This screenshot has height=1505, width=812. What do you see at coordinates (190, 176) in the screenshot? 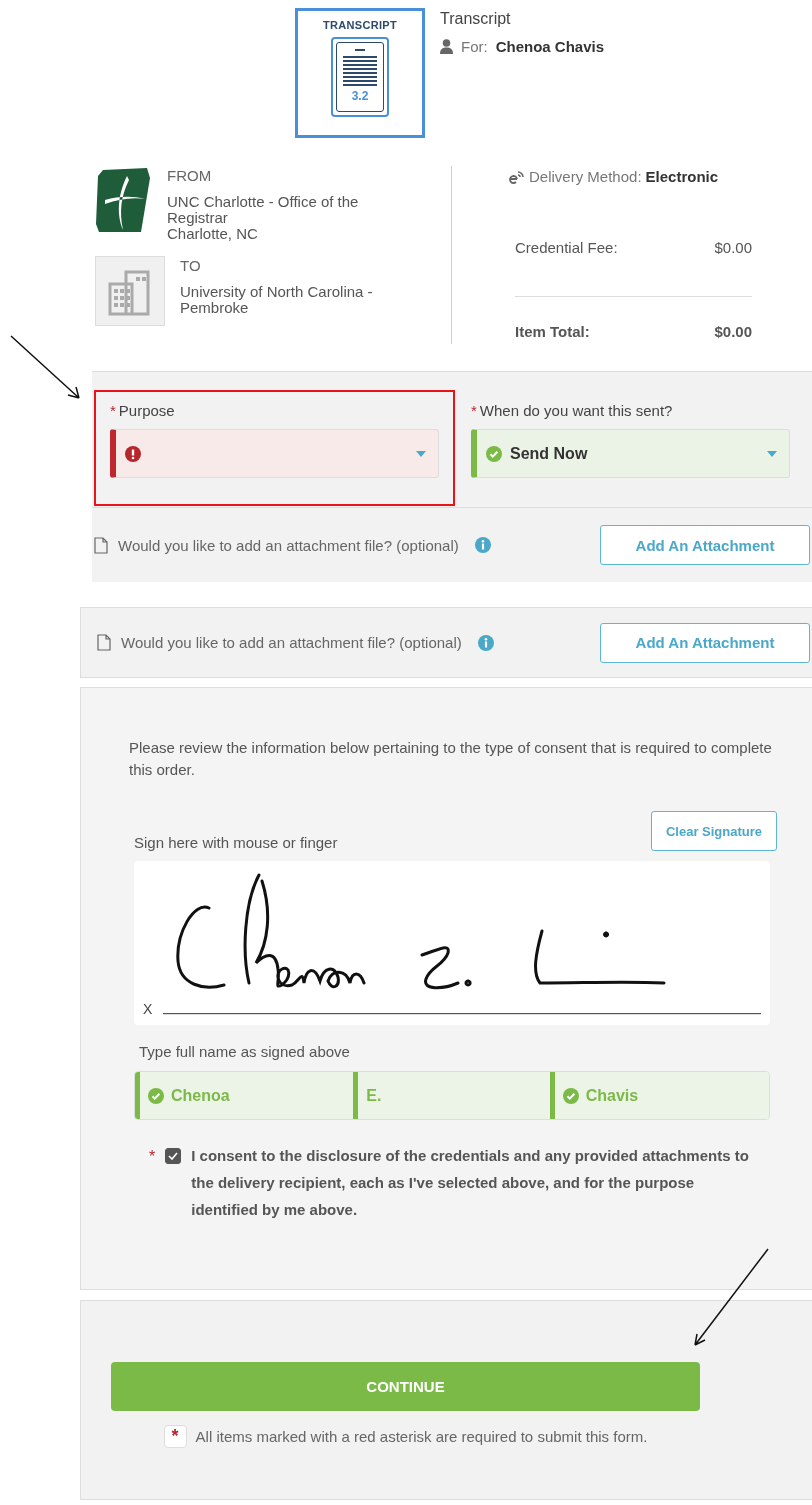
I see `from-label: FROM` at bounding box center [190, 176].